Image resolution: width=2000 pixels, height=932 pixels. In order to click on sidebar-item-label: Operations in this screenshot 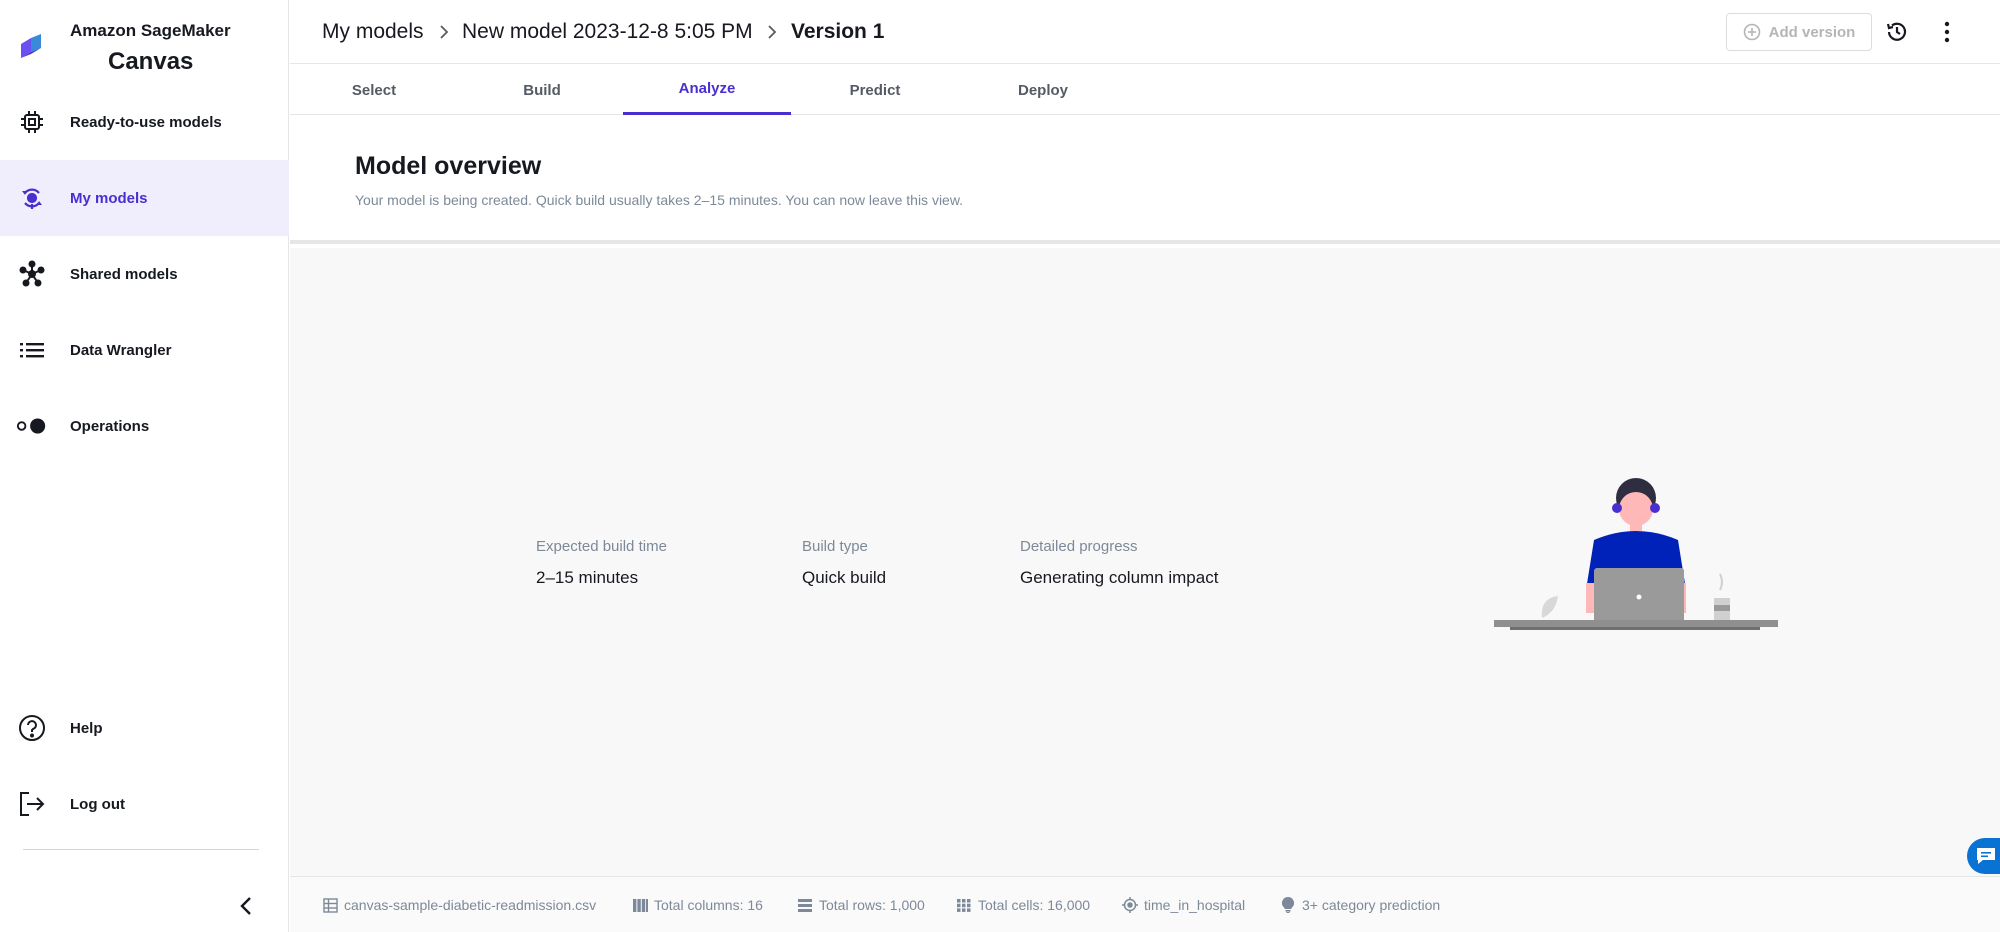, I will do `click(110, 426)`.